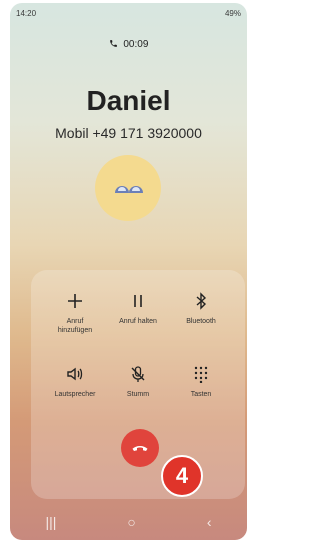 This screenshot has height=543, width=320. What do you see at coordinates (75, 301) in the screenshot?
I see `plus-icon` at bounding box center [75, 301].